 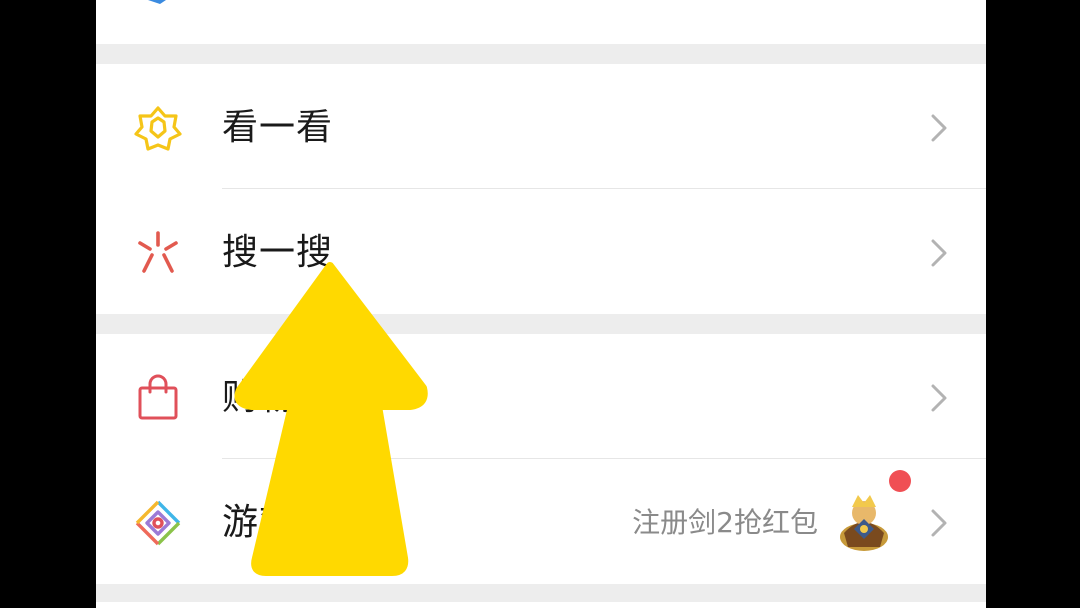 I want to click on bottom-card, so click(x=541, y=605).